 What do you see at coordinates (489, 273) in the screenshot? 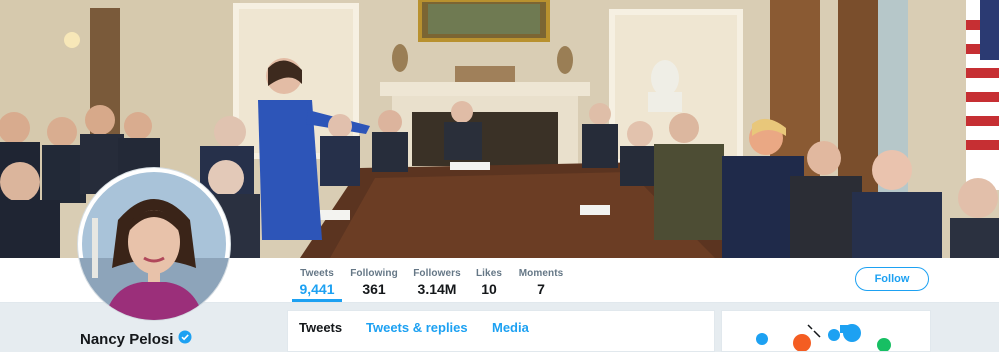
I see `stat-likes-label: Likes` at bounding box center [489, 273].